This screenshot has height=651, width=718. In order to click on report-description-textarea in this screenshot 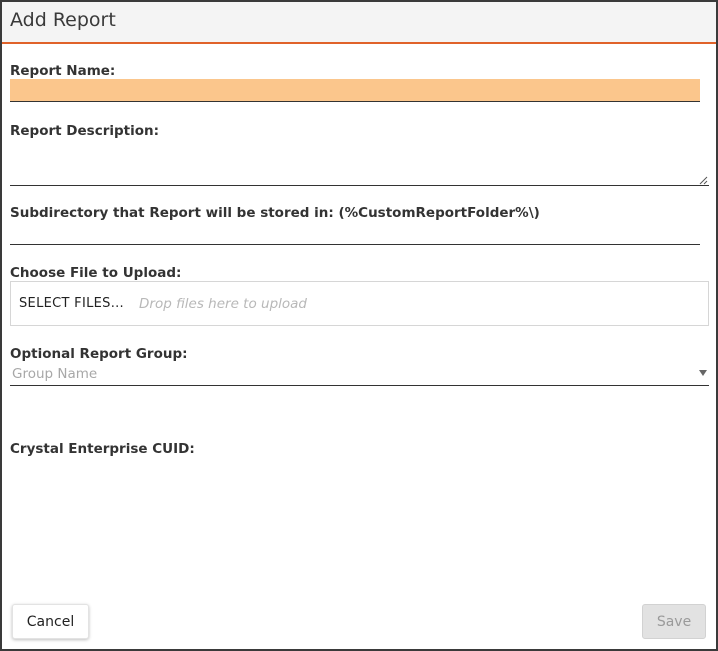, I will do `click(359, 166)`.